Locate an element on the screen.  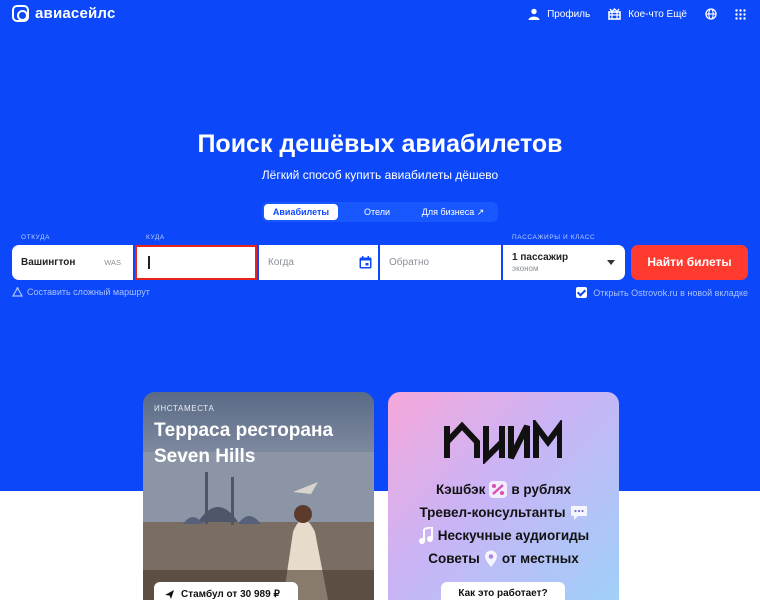
profile-label: Профиль is located at coordinates (569, 14).